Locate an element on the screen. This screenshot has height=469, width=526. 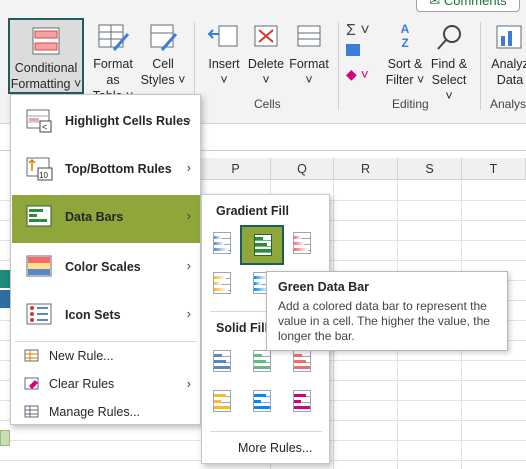
menu-item-top-bottom-rules: 10 Top/Bottom Rules › is located at coordinates (106, 170).